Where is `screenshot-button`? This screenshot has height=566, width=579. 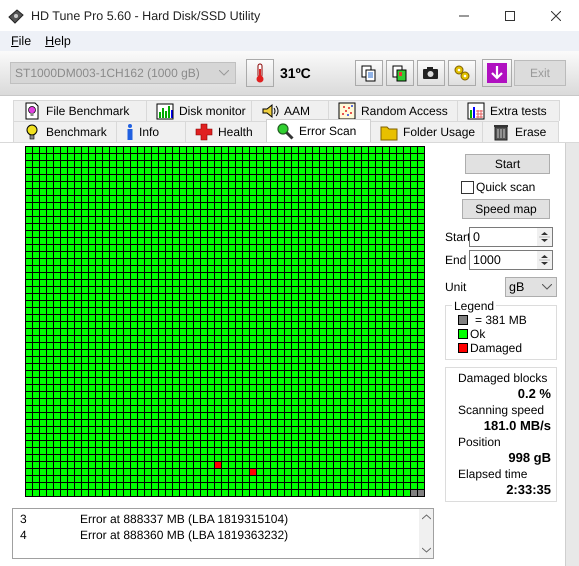 screenshot-button is located at coordinates (431, 73).